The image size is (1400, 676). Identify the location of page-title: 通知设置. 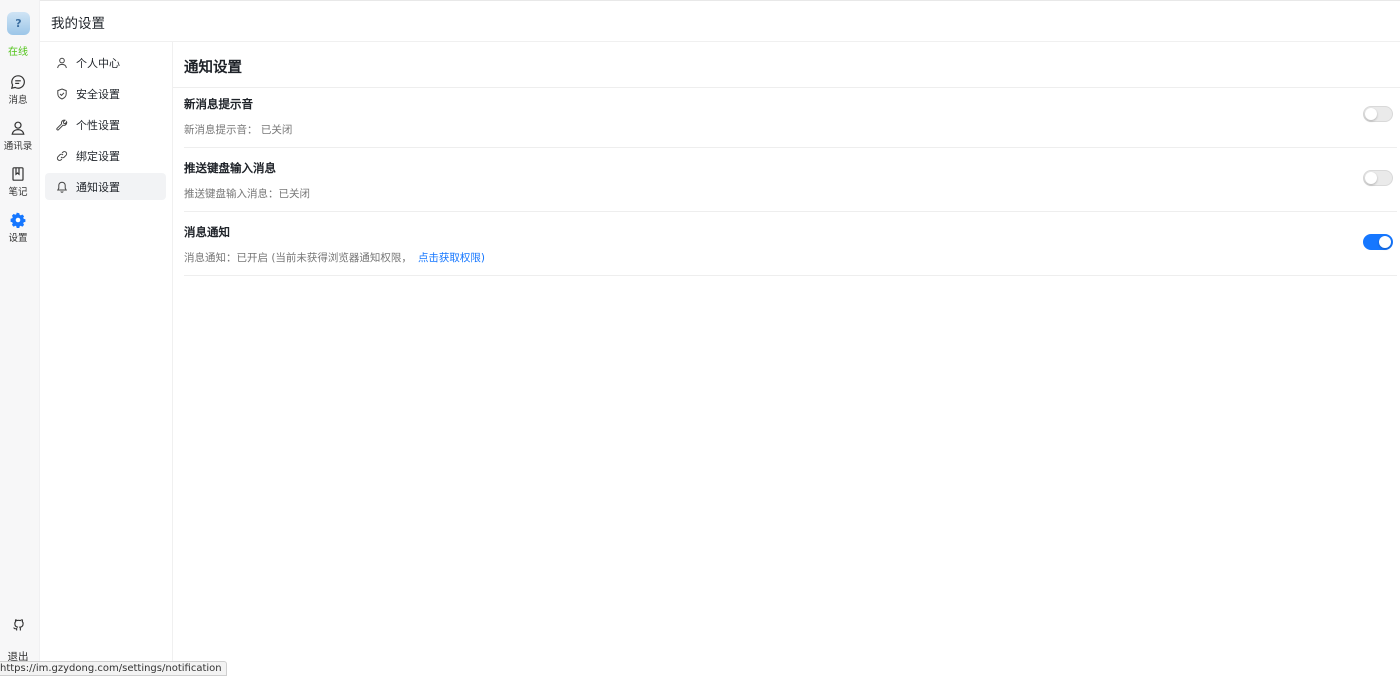
(213, 68).